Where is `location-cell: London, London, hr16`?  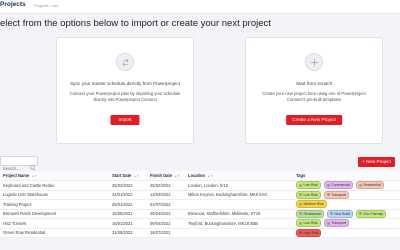 location-cell: London, London, hr16 is located at coordinates (208, 185).